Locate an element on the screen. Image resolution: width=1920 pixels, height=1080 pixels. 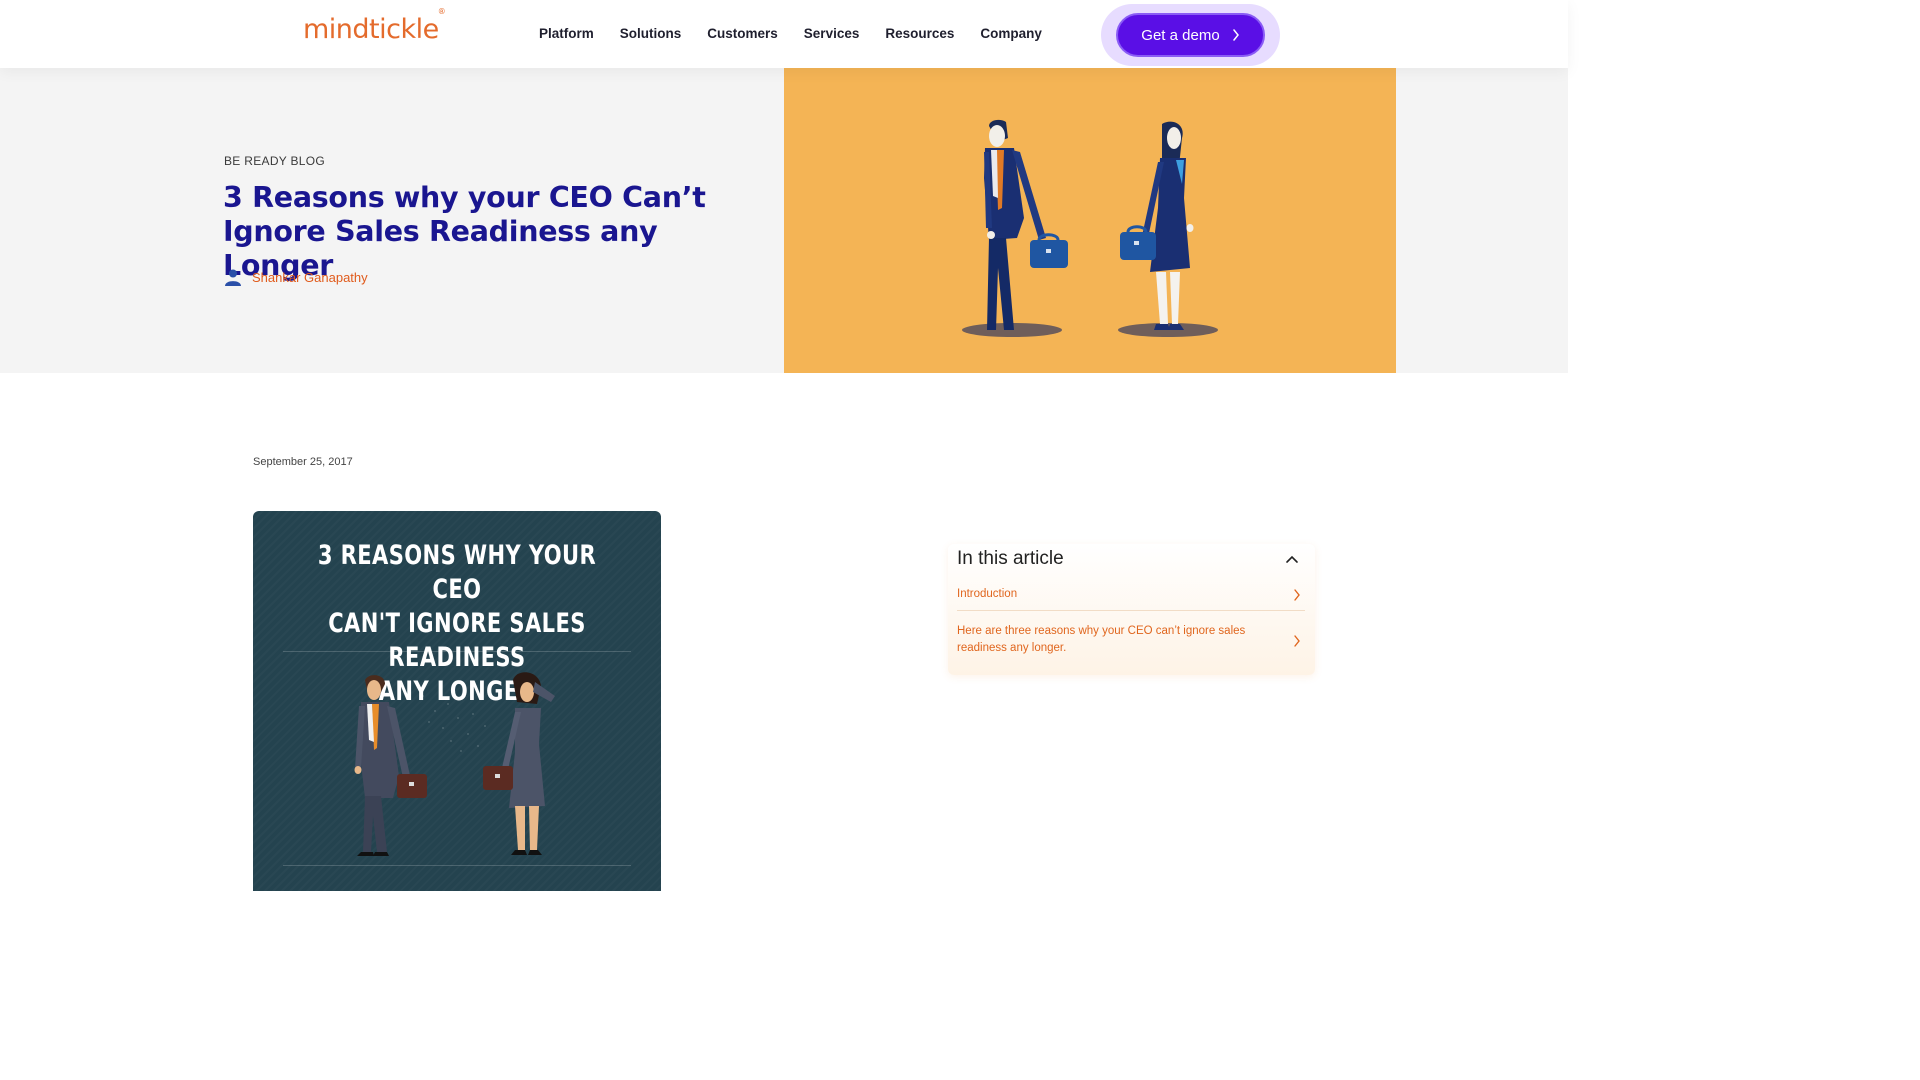
nav-item-company: Company is located at coordinates (1011, 33).